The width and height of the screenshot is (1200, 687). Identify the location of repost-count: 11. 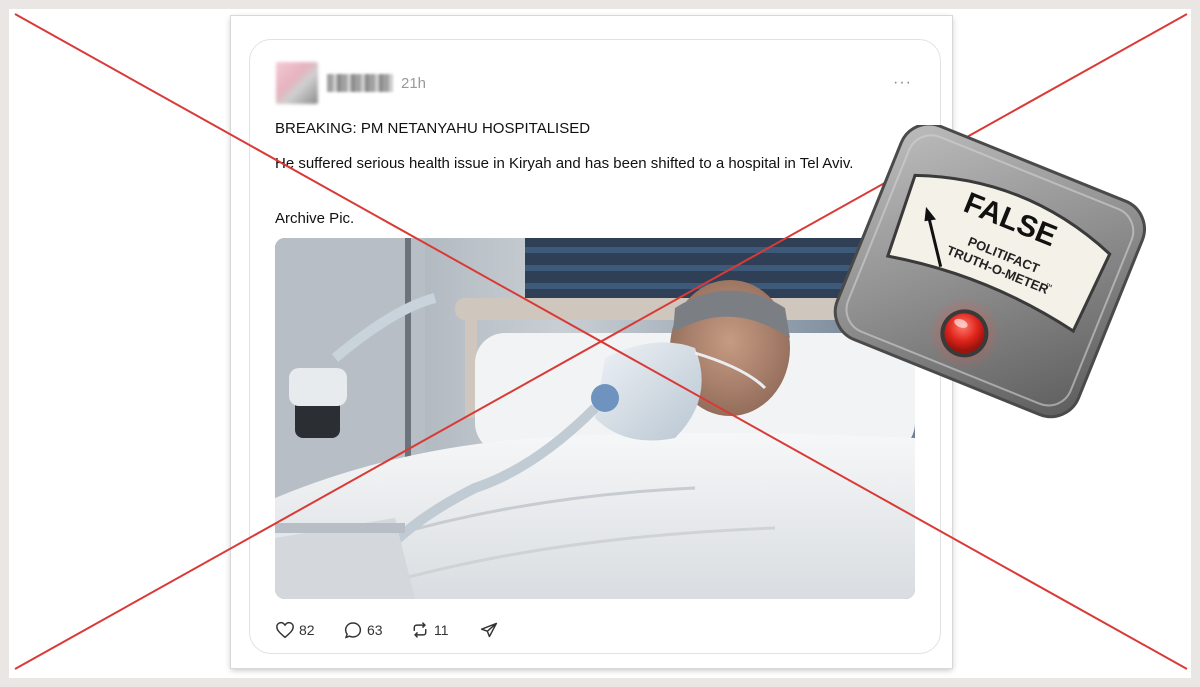
(441, 630).